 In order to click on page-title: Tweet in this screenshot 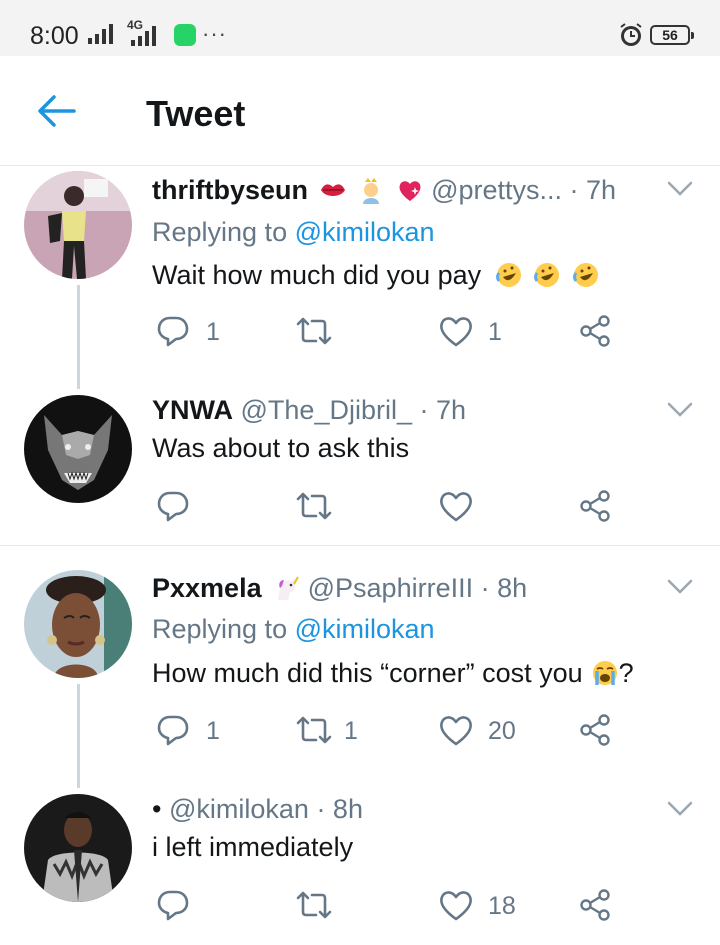, I will do `click(196, 113)`.